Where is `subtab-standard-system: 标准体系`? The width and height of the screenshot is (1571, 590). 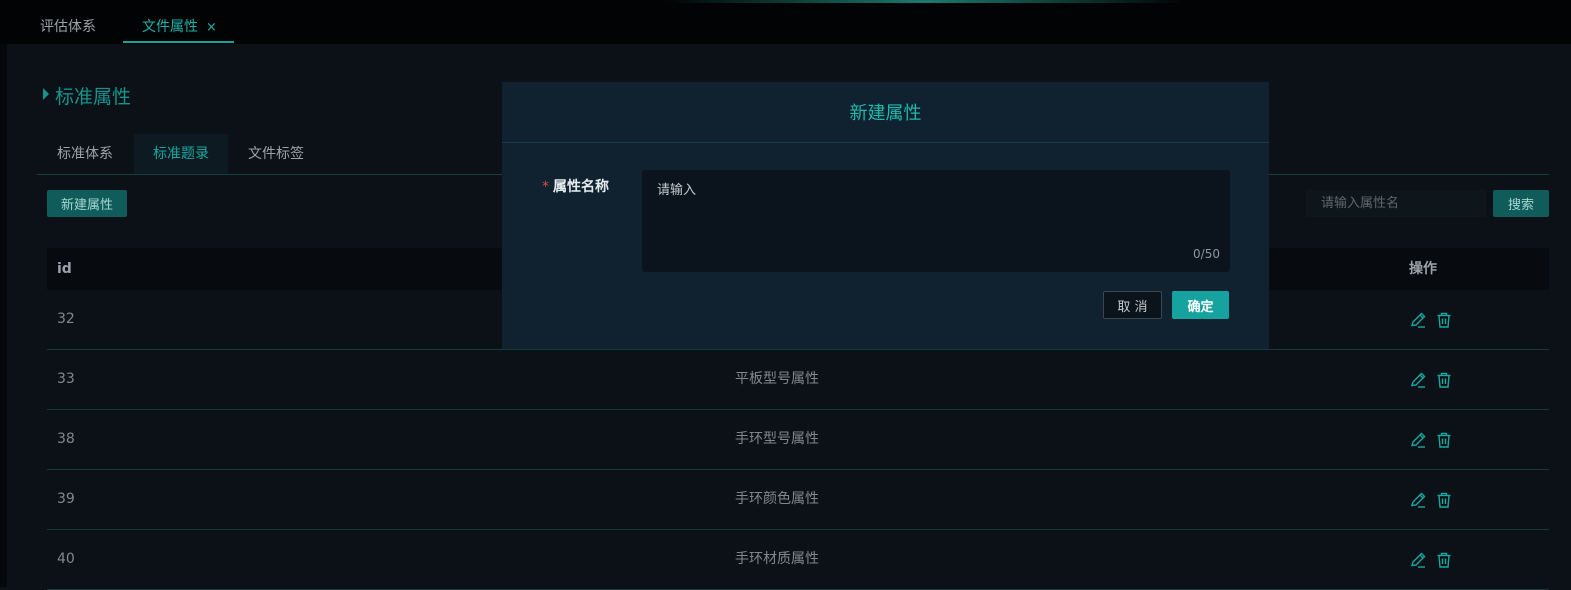
subtab-standard-system: 标准体系 is located at coordinates (85, 154).